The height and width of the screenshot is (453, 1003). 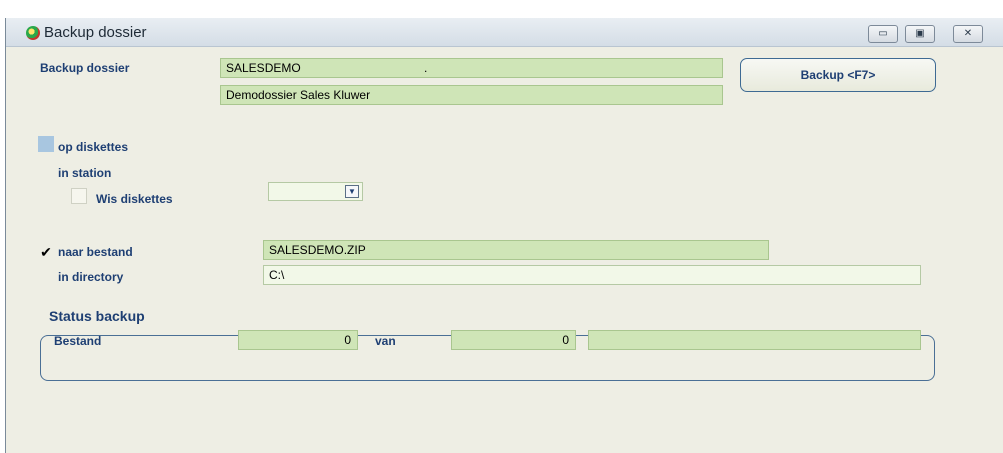 What do you see at coordinates (883, 34) in the screenshot?
I see `minimize-button: ▭` at bounding box center [883, 34].